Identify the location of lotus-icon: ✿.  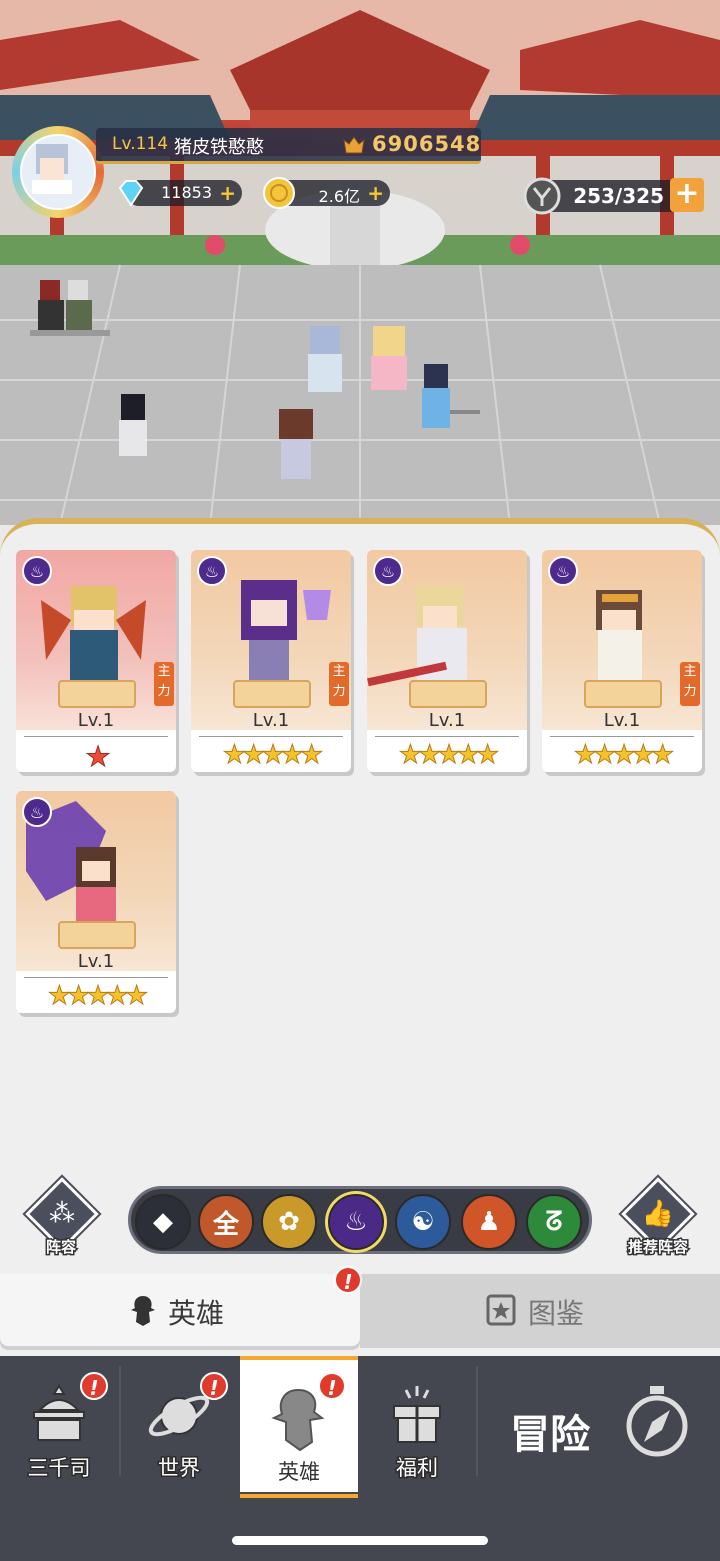
(289, 1222).